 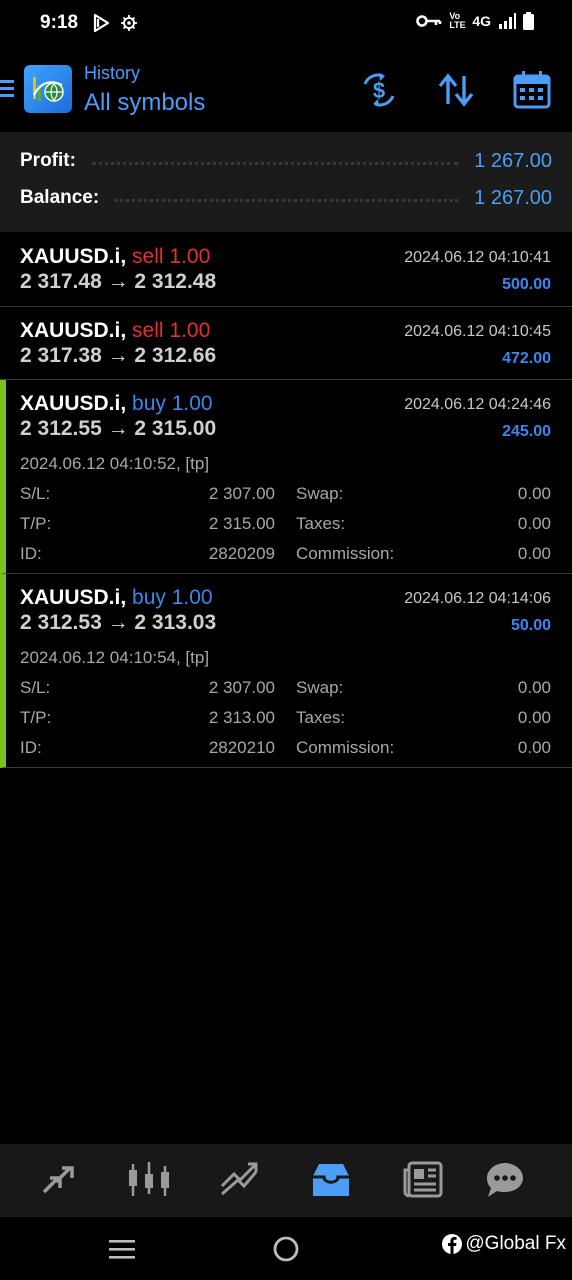 What do you see at coordinates (285, 555) in the screenshot?
I see `detail-row-id: ID: 2820209 Commission: 0.00` at bounding box center [285, 555].